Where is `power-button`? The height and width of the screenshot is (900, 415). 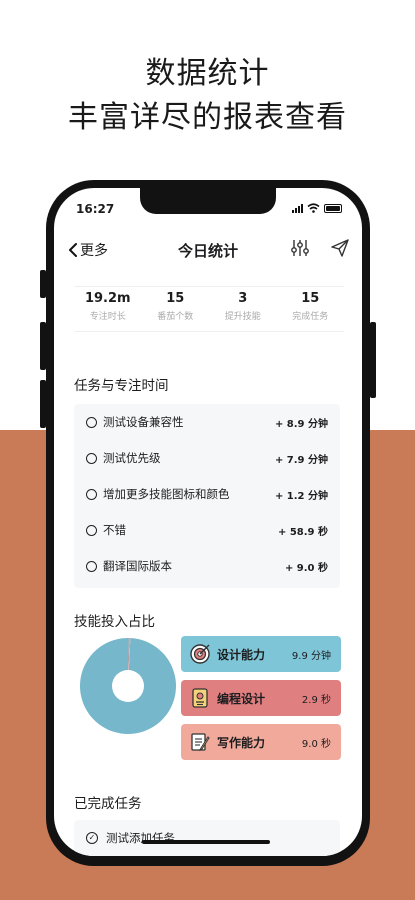 power-button is located at coordinates (373, 360).